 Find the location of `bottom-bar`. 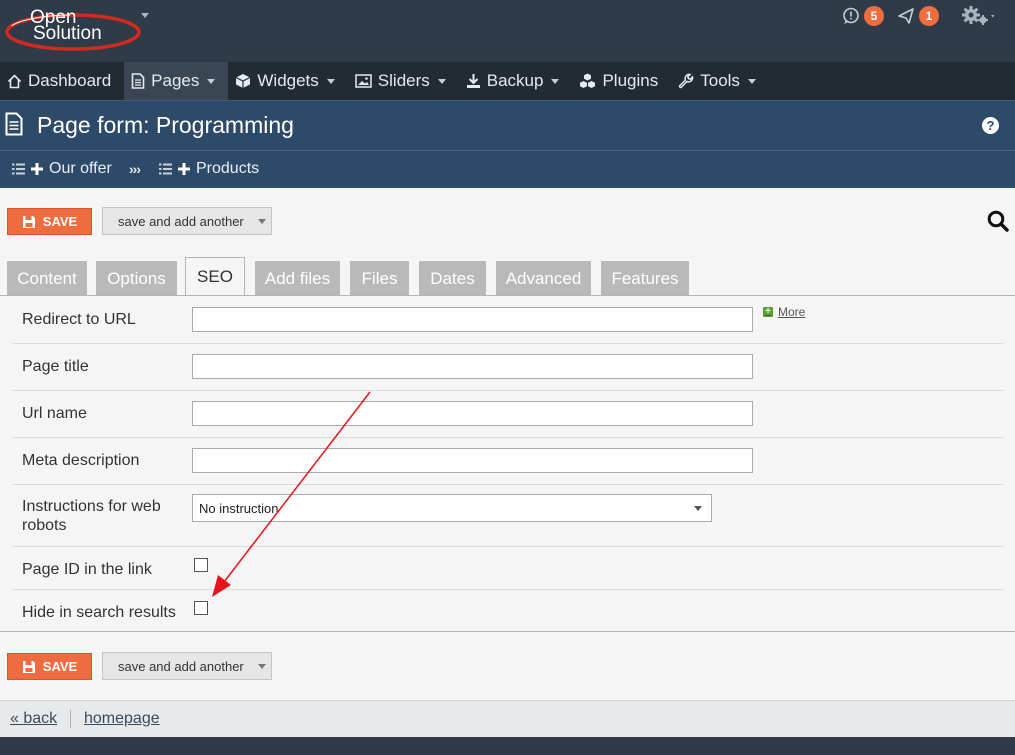

bottom-bar is located at coordinates (507, 746).